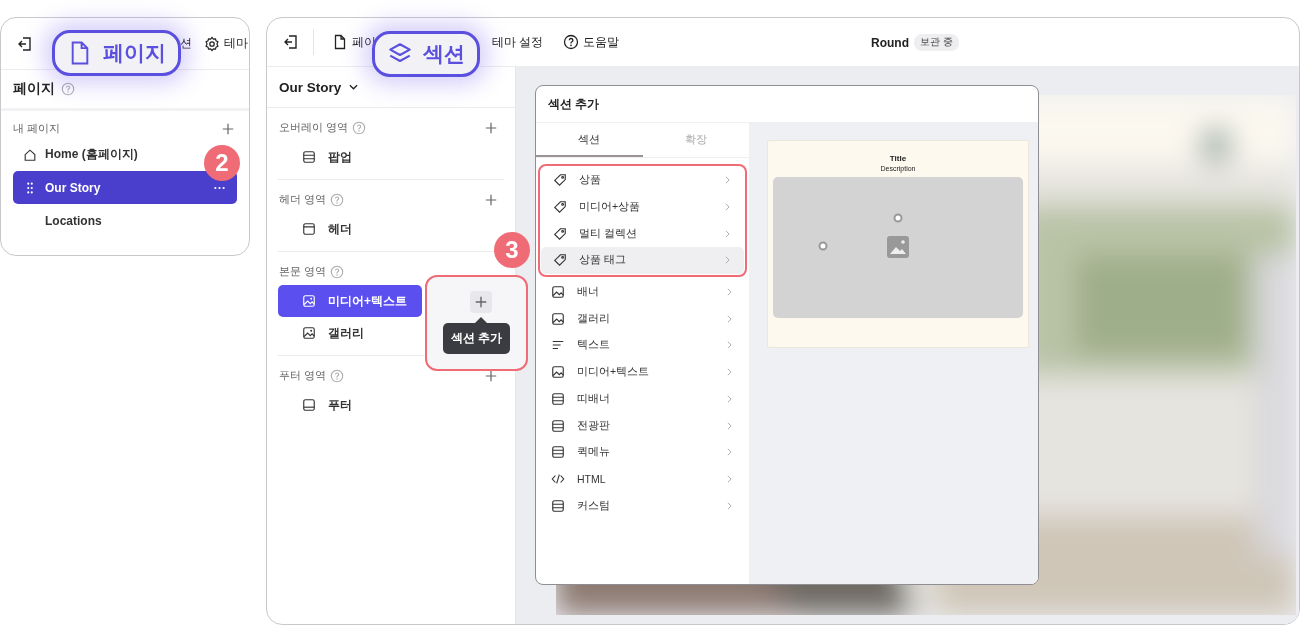 Image resolution: width=1300 pixels, height=626 pixels. What do you see at coordinates (303, 271) in the screenshot?
I see `area-title: 본문 영역` at bounding box center [303, 271].